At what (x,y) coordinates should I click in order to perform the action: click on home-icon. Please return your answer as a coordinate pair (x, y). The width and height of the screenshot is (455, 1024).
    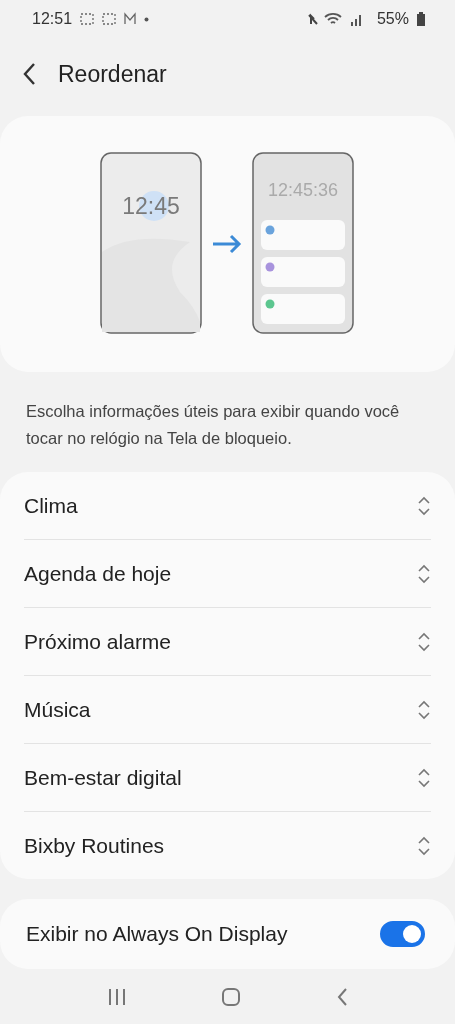
    Looking at the image, I should click on (231, 997).